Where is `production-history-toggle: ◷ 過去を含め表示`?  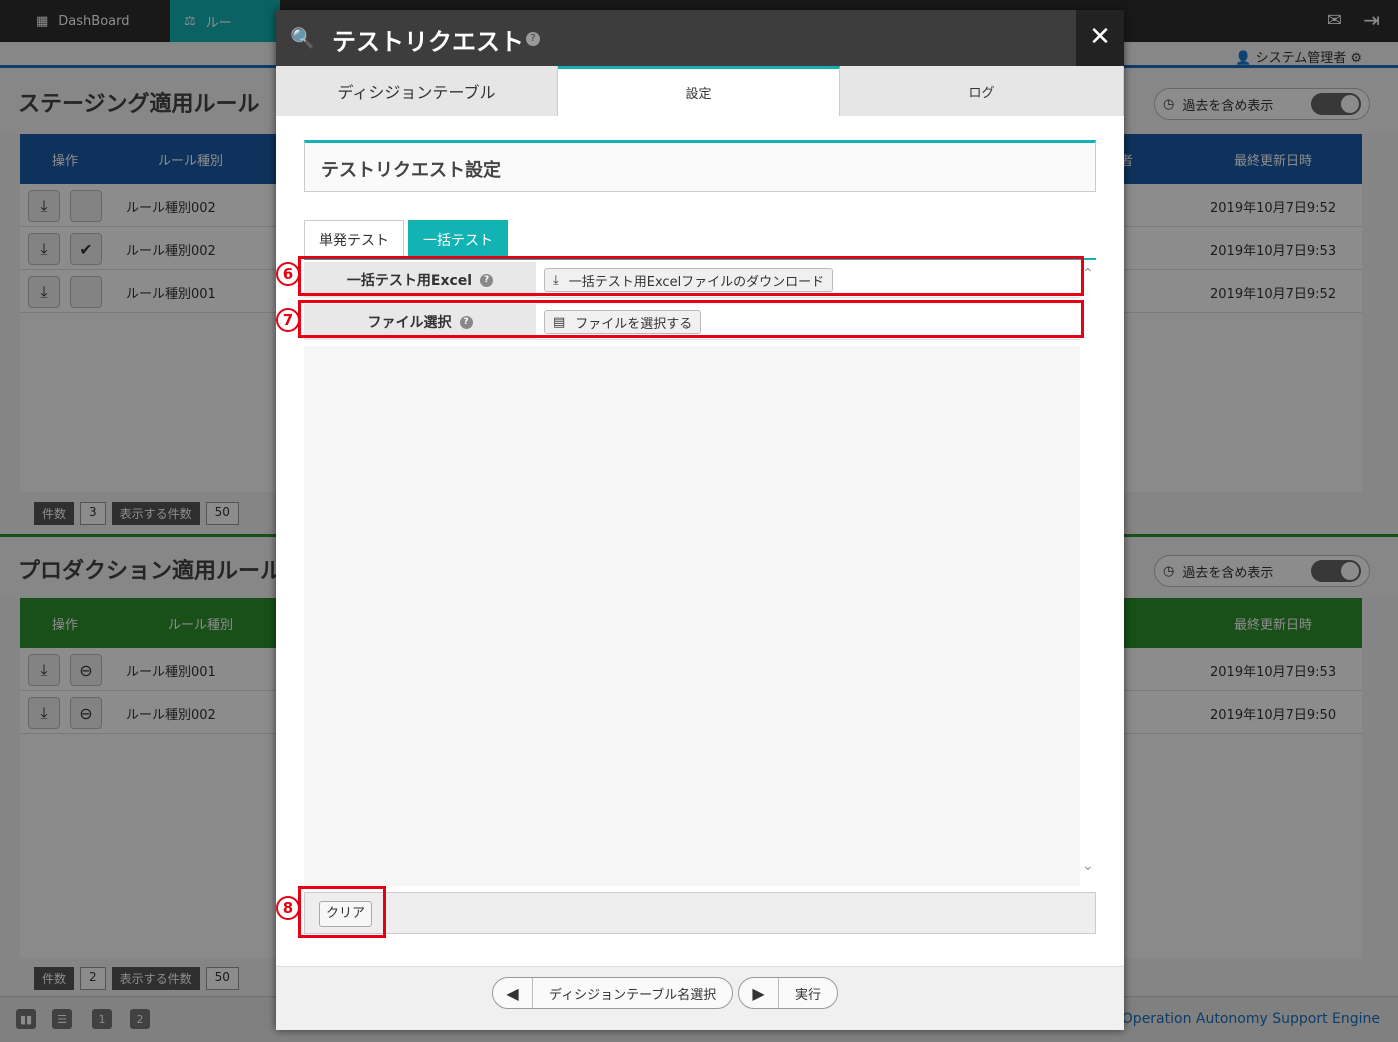 production-history-toggle: ◷ 過去を含め表示 is located at coordinates (1262, 571).